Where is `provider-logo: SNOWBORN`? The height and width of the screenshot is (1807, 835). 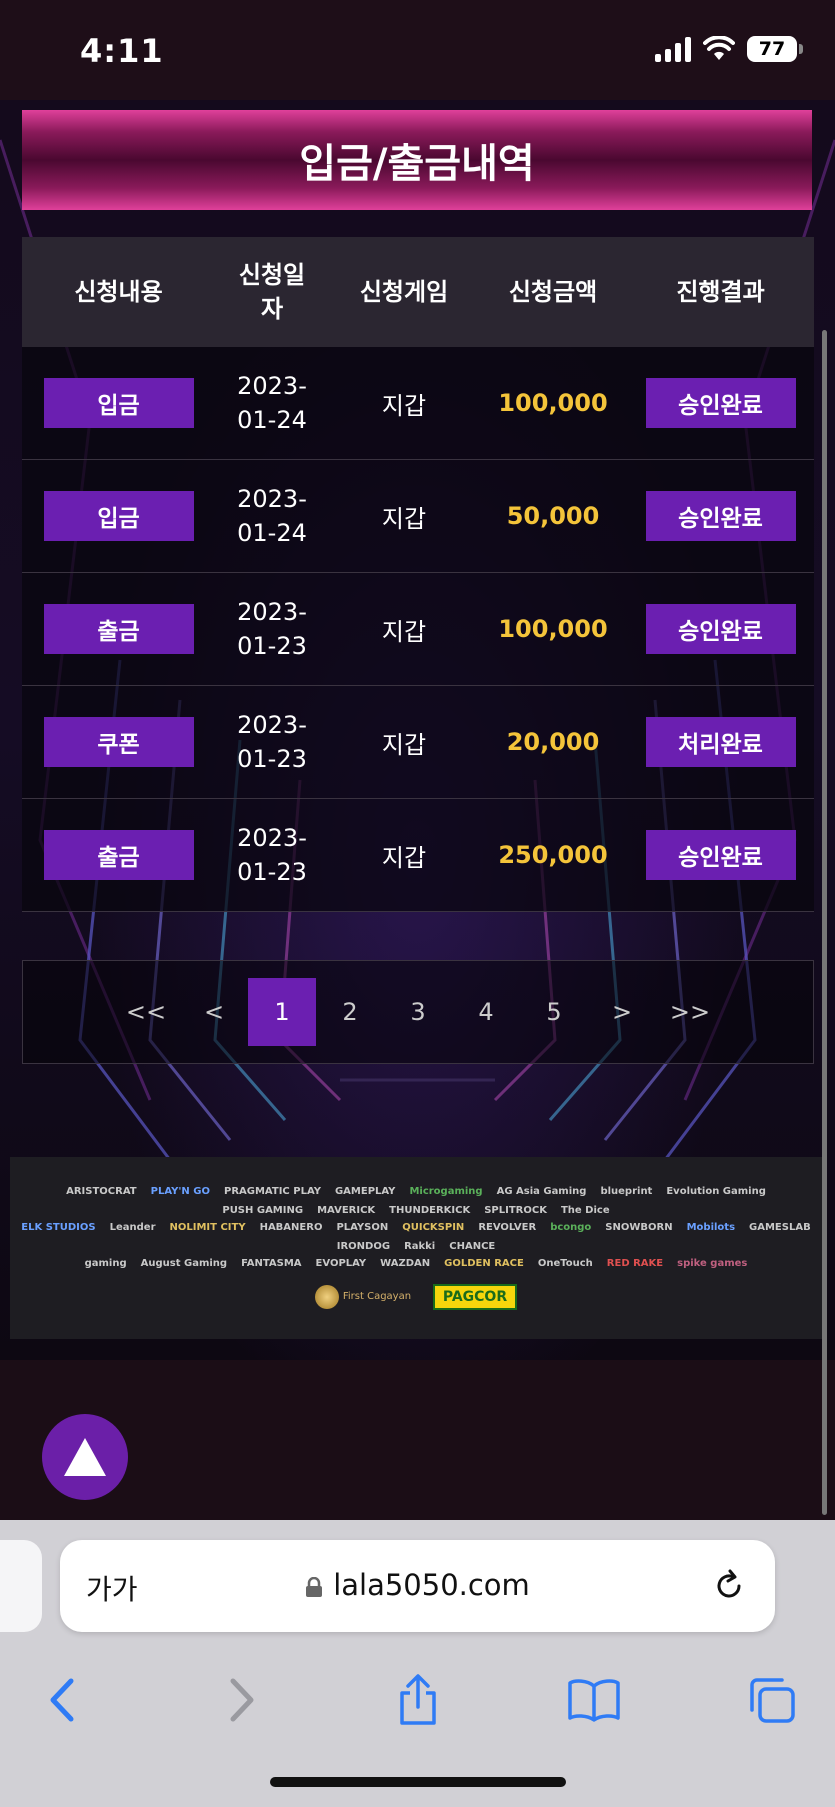
provider-logo: SNOWBORN is located at coordinates (639, 1227).